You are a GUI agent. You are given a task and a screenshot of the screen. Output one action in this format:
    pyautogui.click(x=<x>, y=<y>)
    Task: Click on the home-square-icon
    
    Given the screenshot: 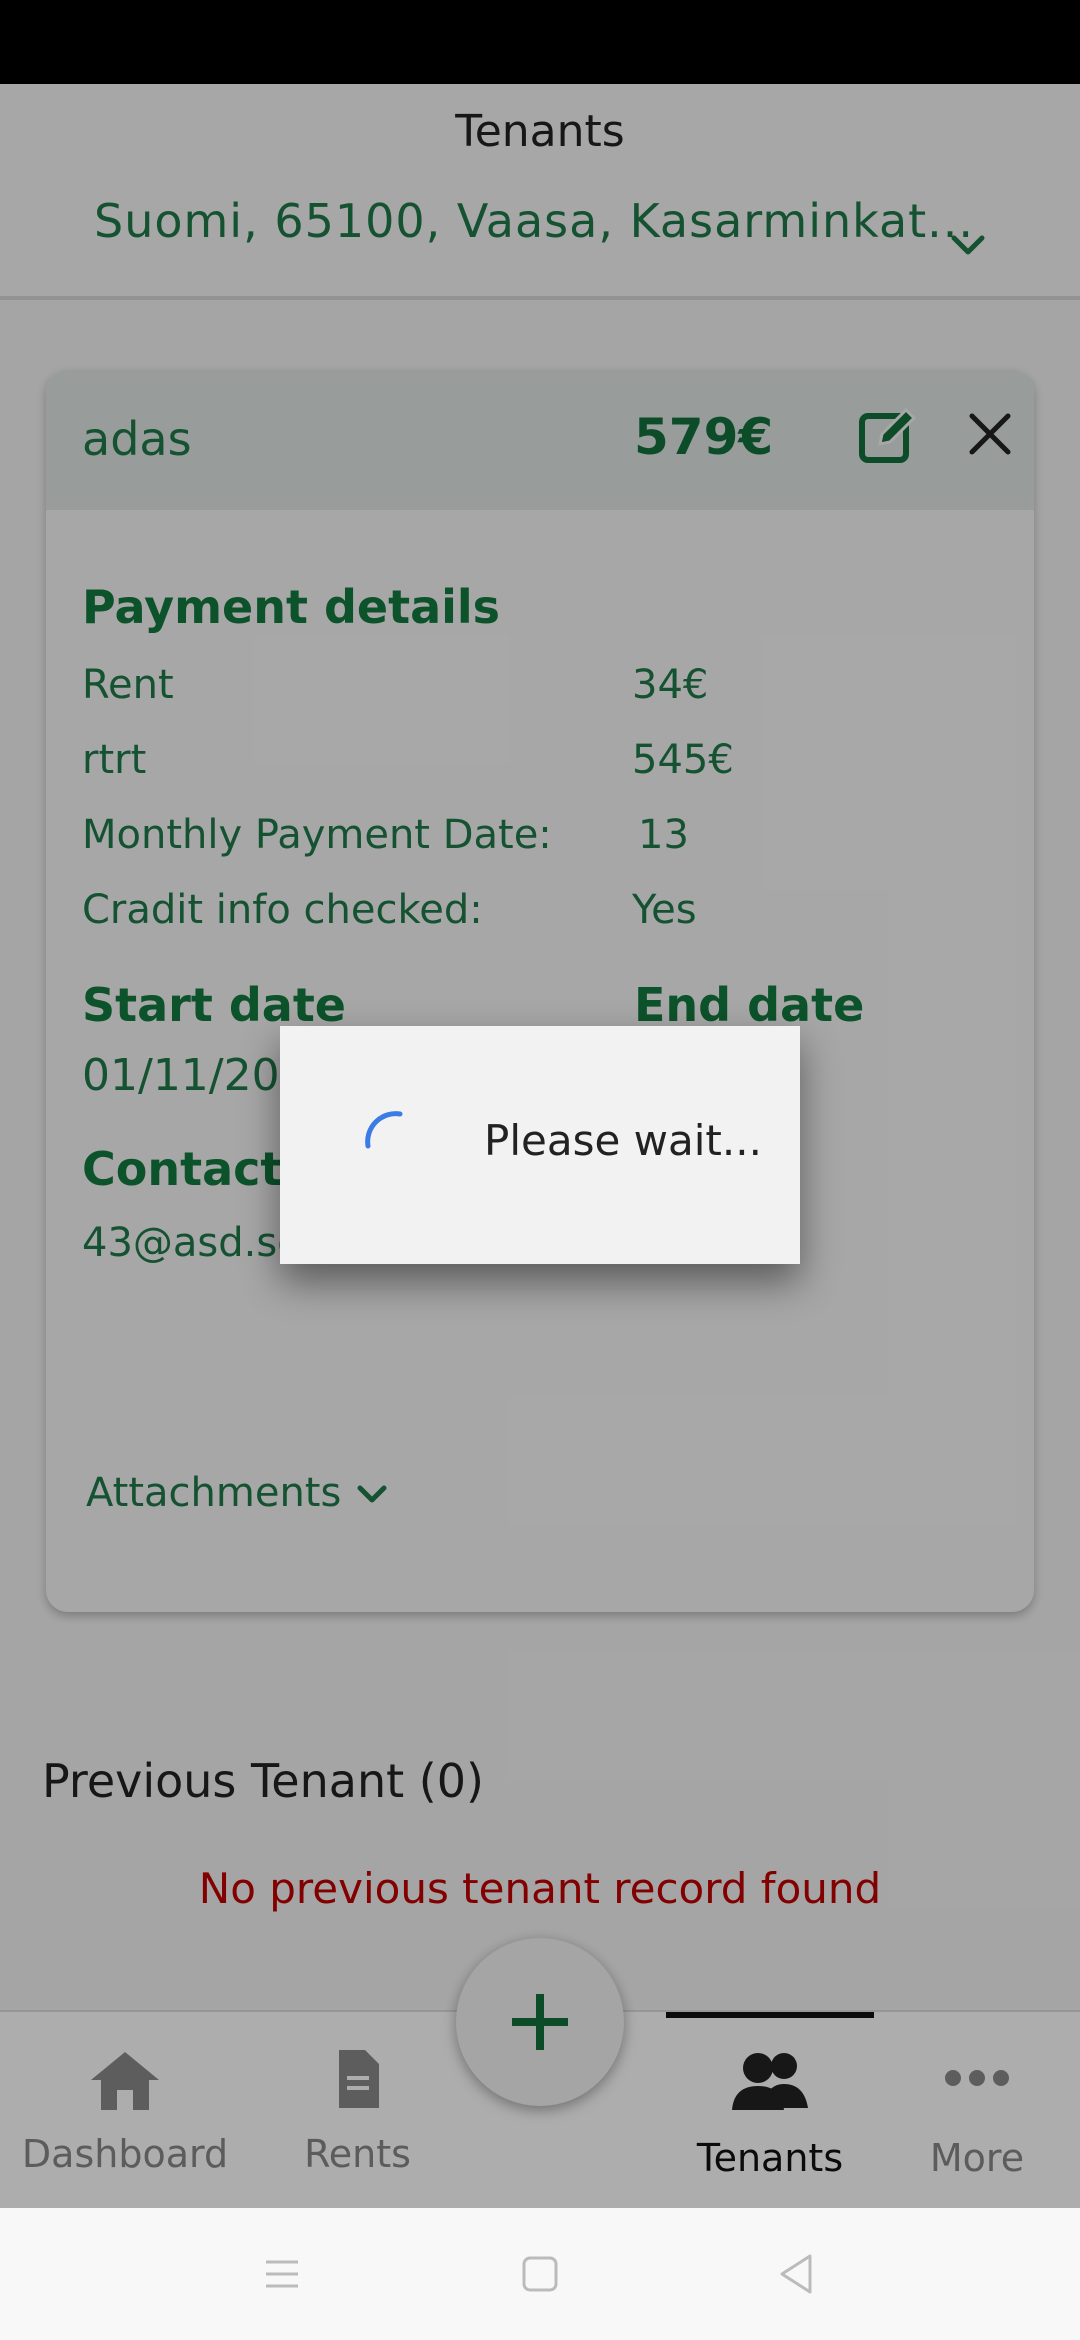 What is the action you would take?
    pyautogui.click(x=540, y=2274)
    